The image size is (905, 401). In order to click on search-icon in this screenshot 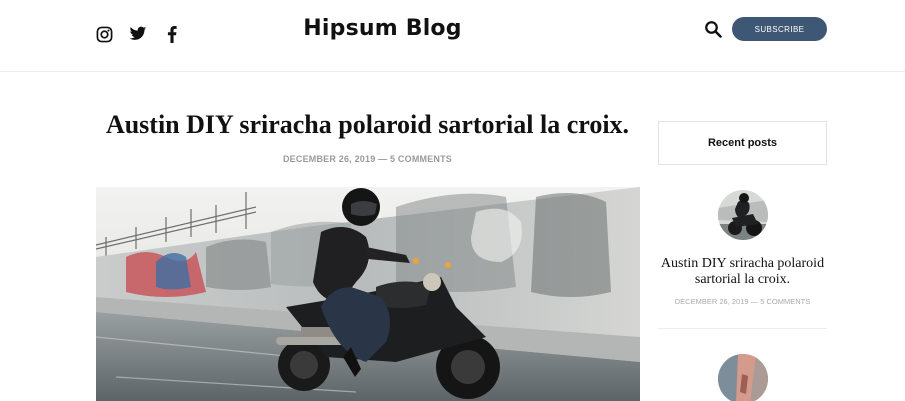, I will do `click(713, 29)`.